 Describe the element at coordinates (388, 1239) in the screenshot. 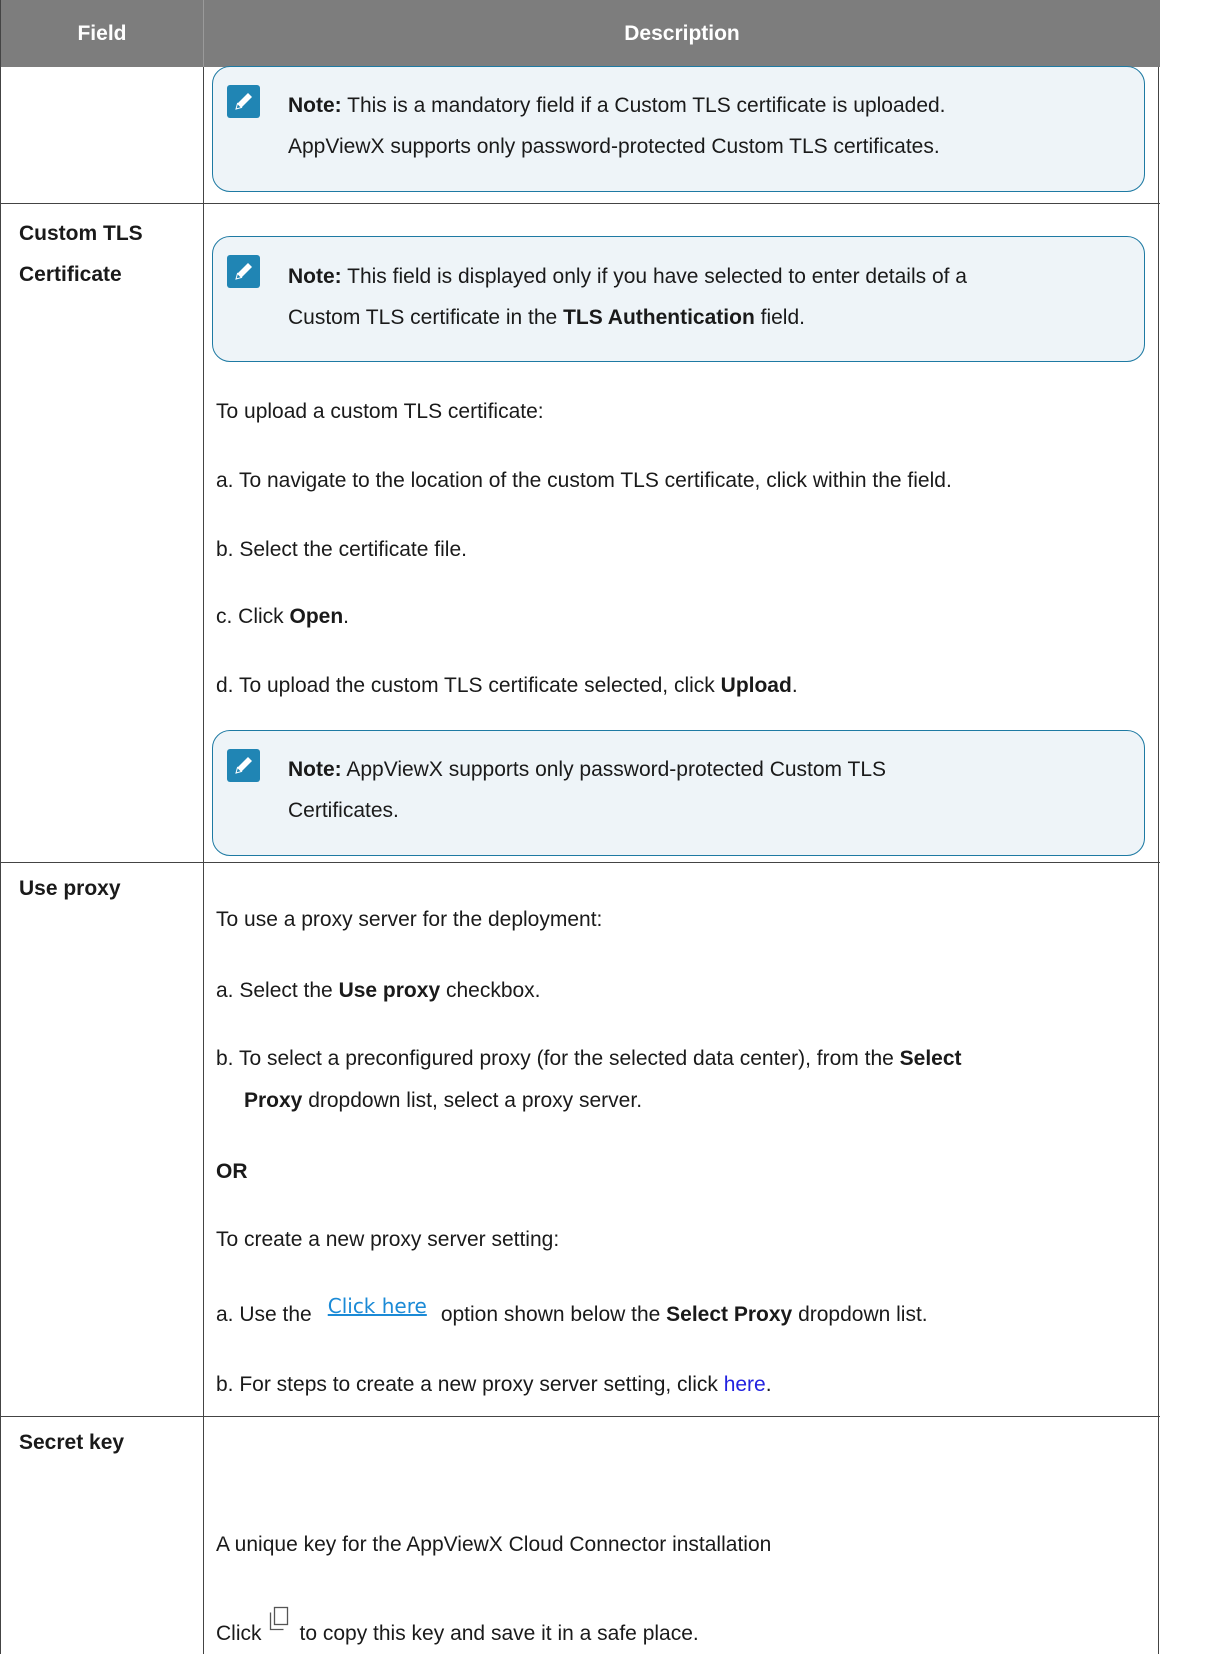

I see `proxy-intro2: To create a new proxy server setting:` at that location.